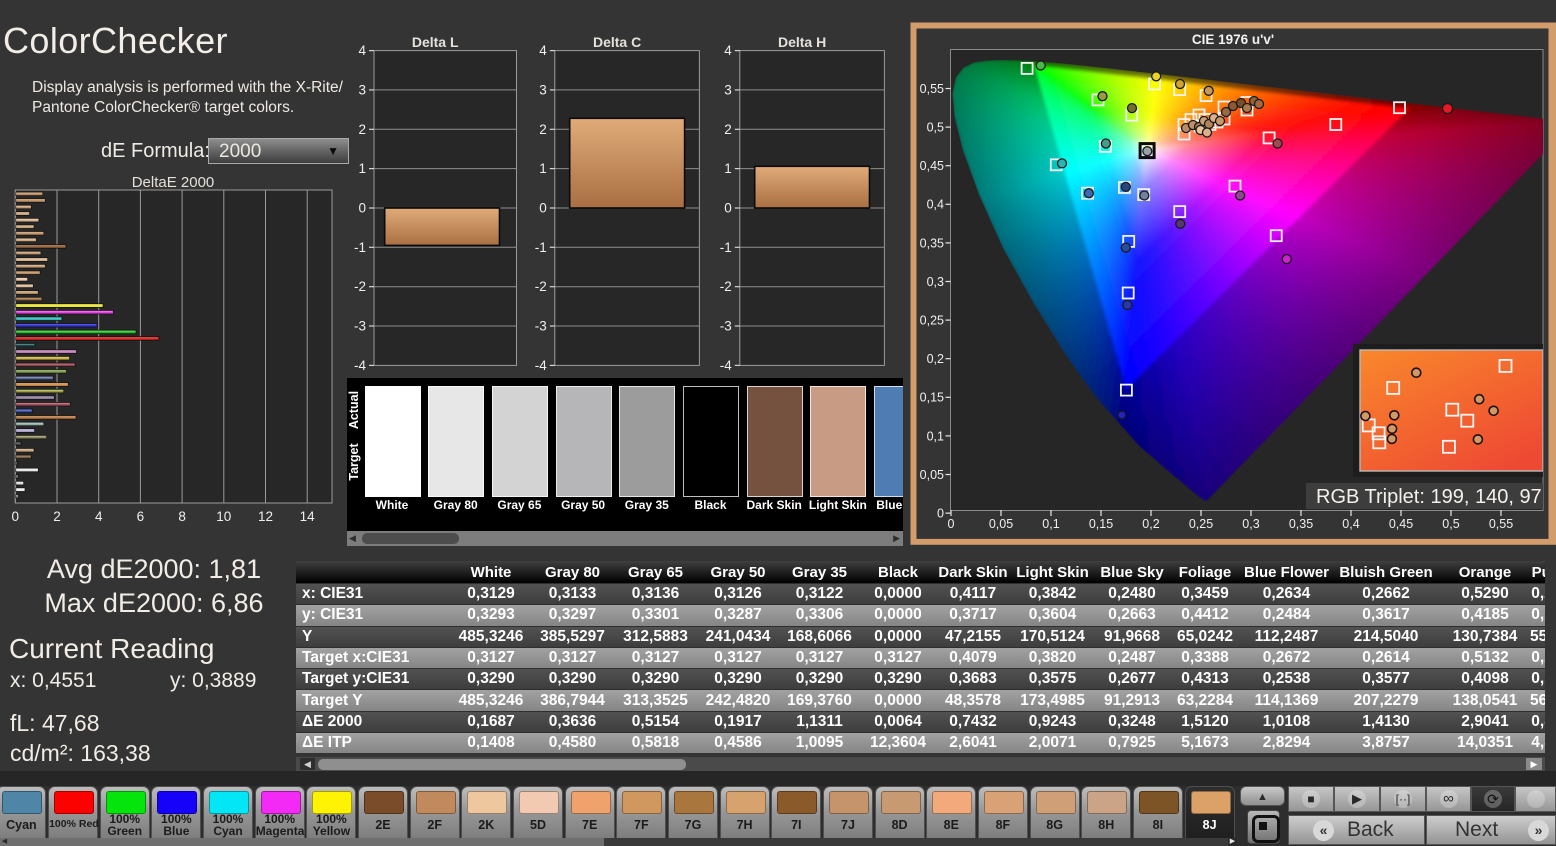 The width and height of the screenshot is (1556, 846). I want to click on svg-text: Delta L, so click(435, 42).